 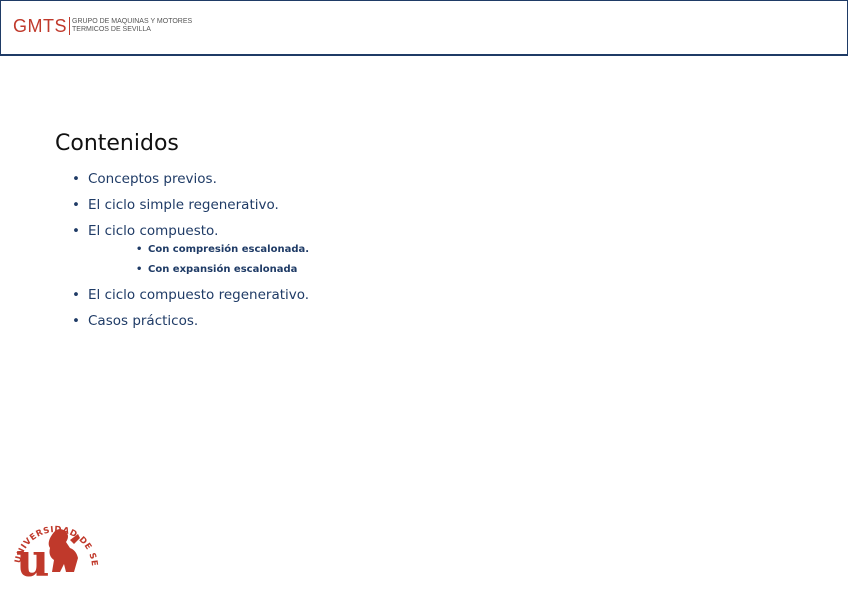 What do you see at coordinates (189, 295) in the screenshot?
I see `list-item-compuesto-regenerativo: El ciclo compuesto regenerativo.` at bounding box center [189, 295].